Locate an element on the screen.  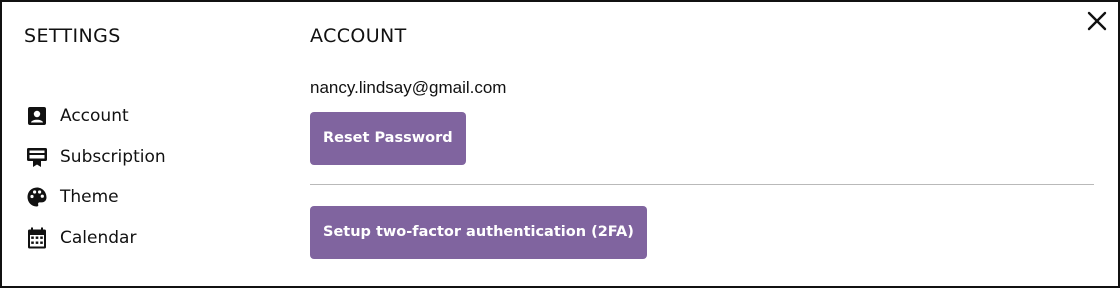
setup-2fa-button: Setup two-factor authentication (2FA) is located at coordinates (478, 232).